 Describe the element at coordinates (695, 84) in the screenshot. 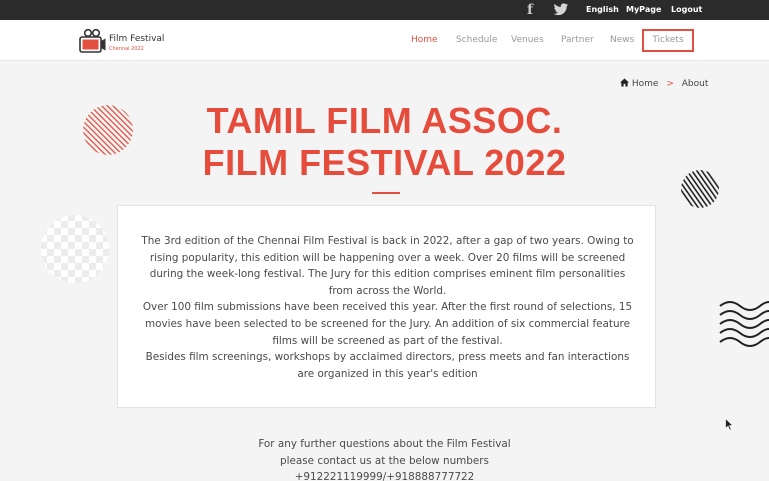

I see `breadcrumb-current: About` at that location.